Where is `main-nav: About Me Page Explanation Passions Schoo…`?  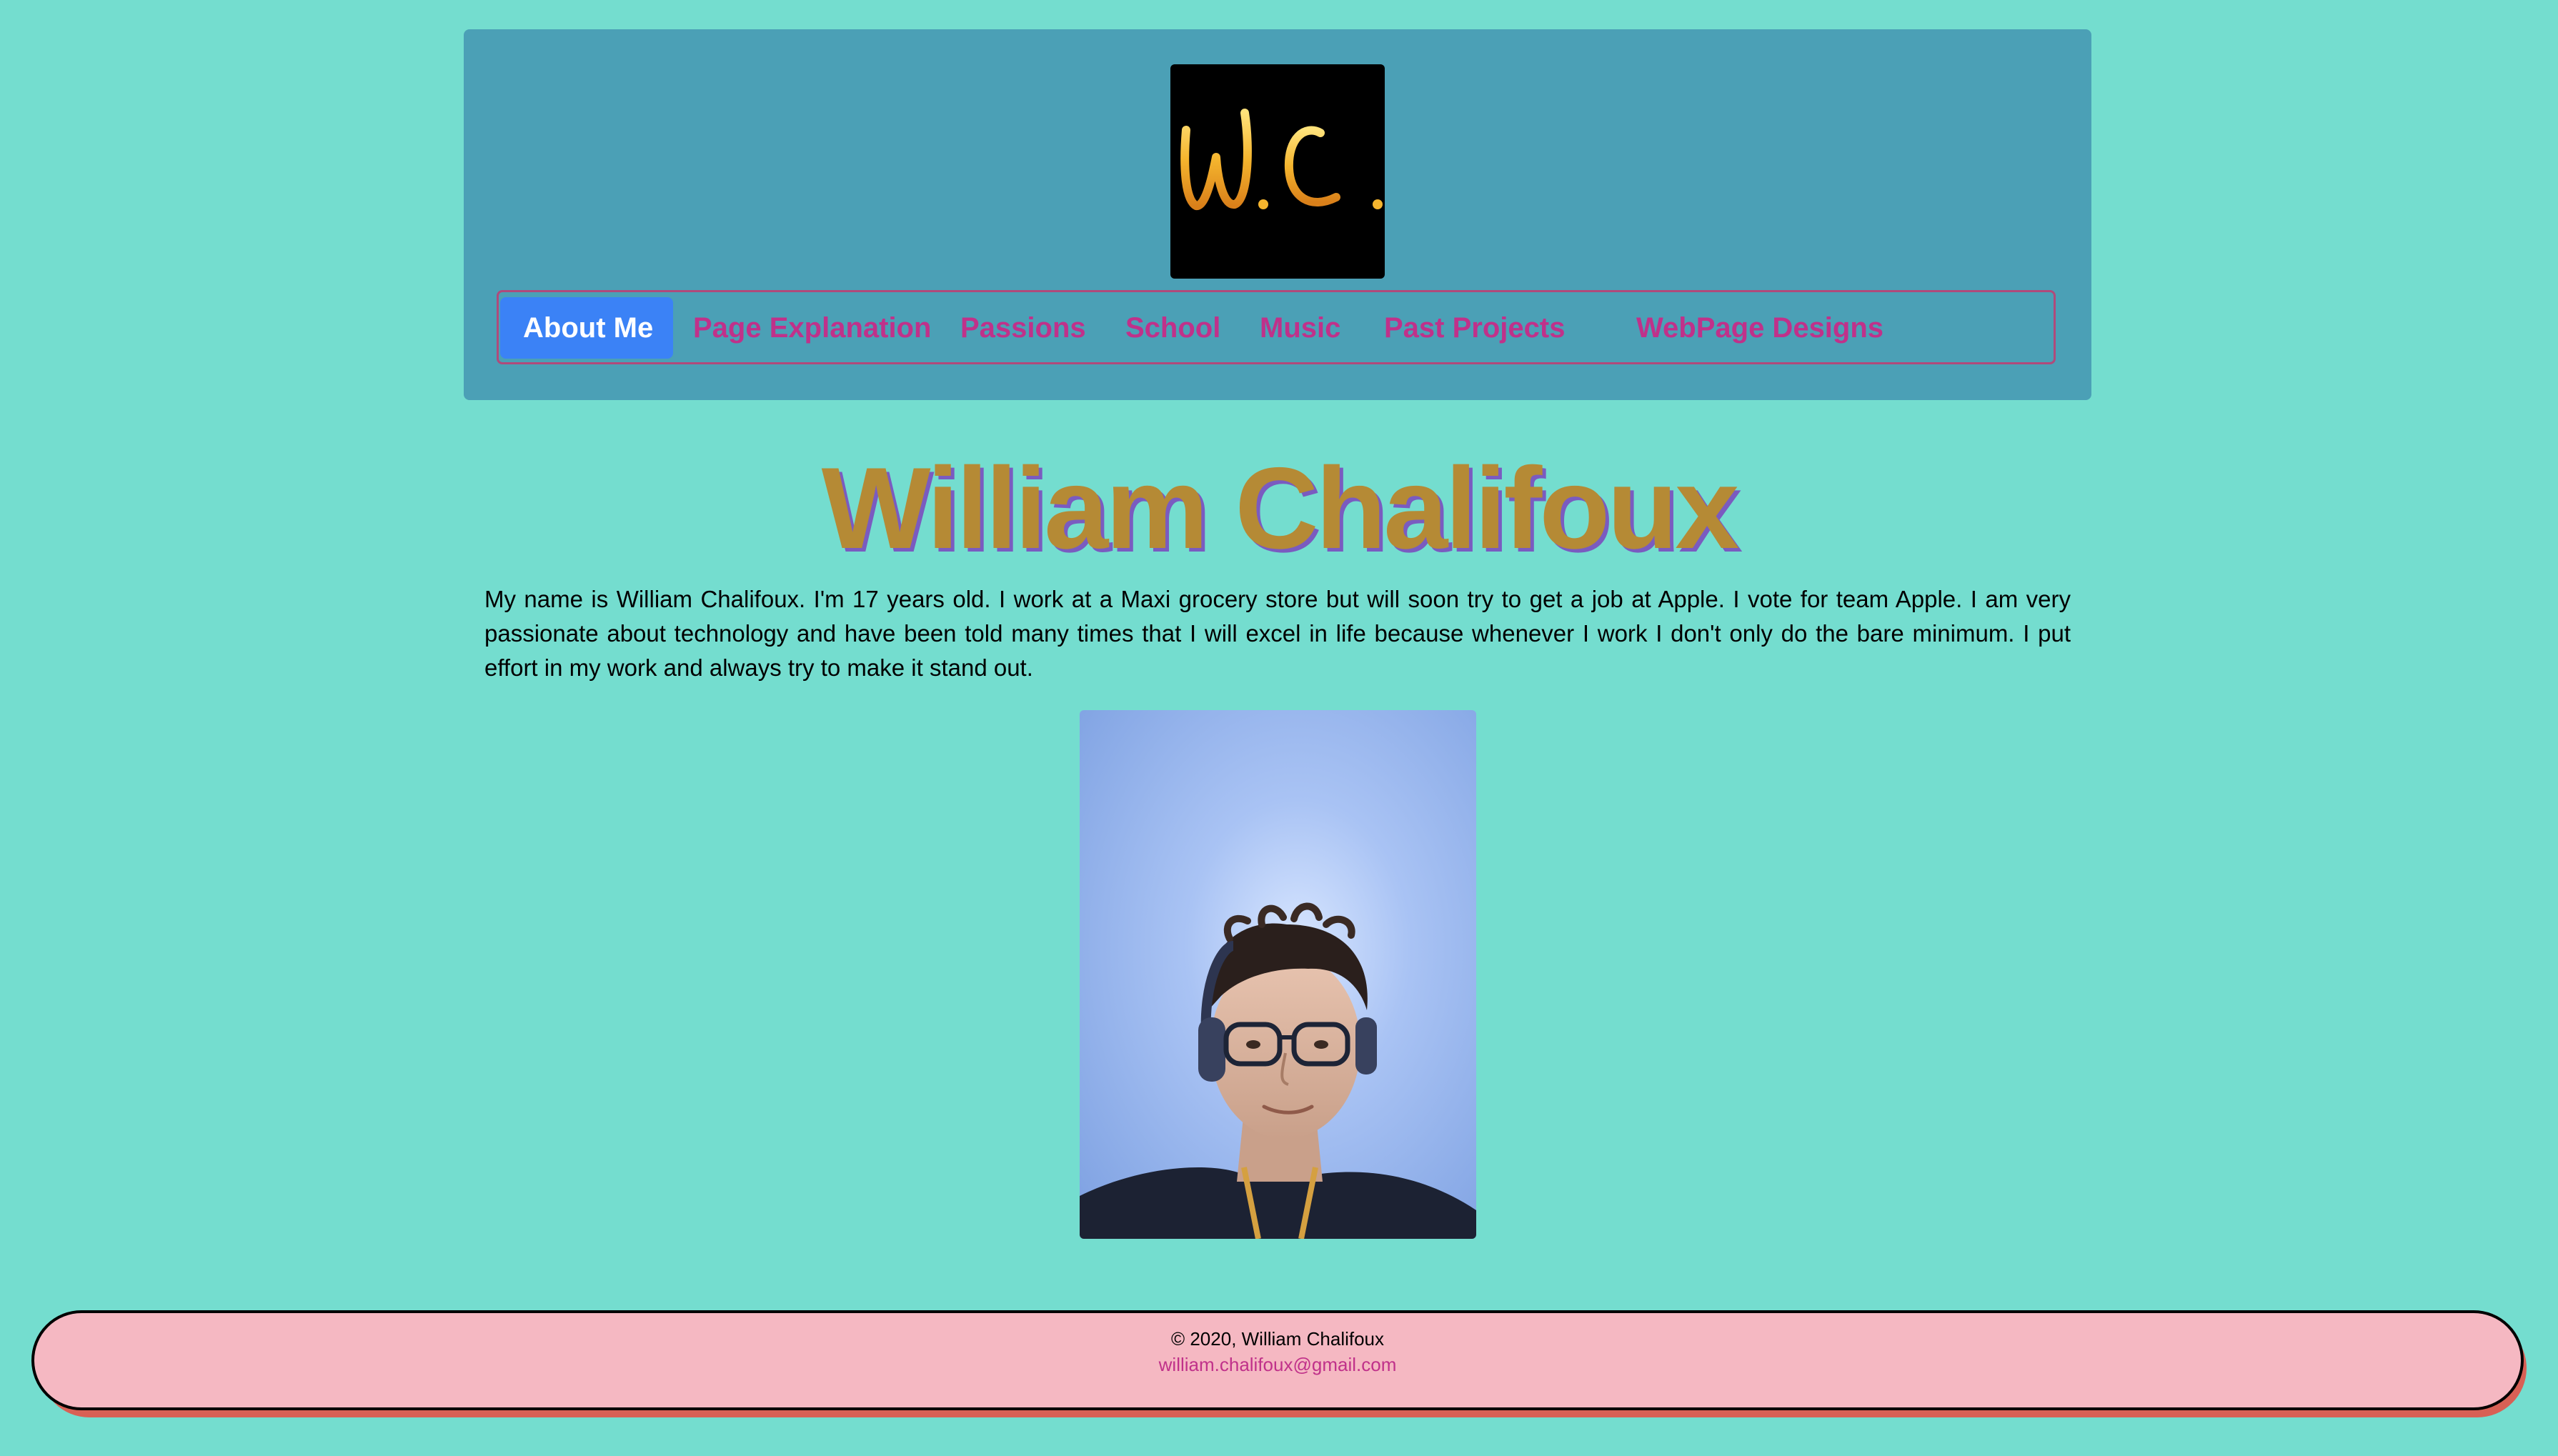 main-nav: About Me Page Explanation Passions Schoo… is located at coordinates (1276, 327).